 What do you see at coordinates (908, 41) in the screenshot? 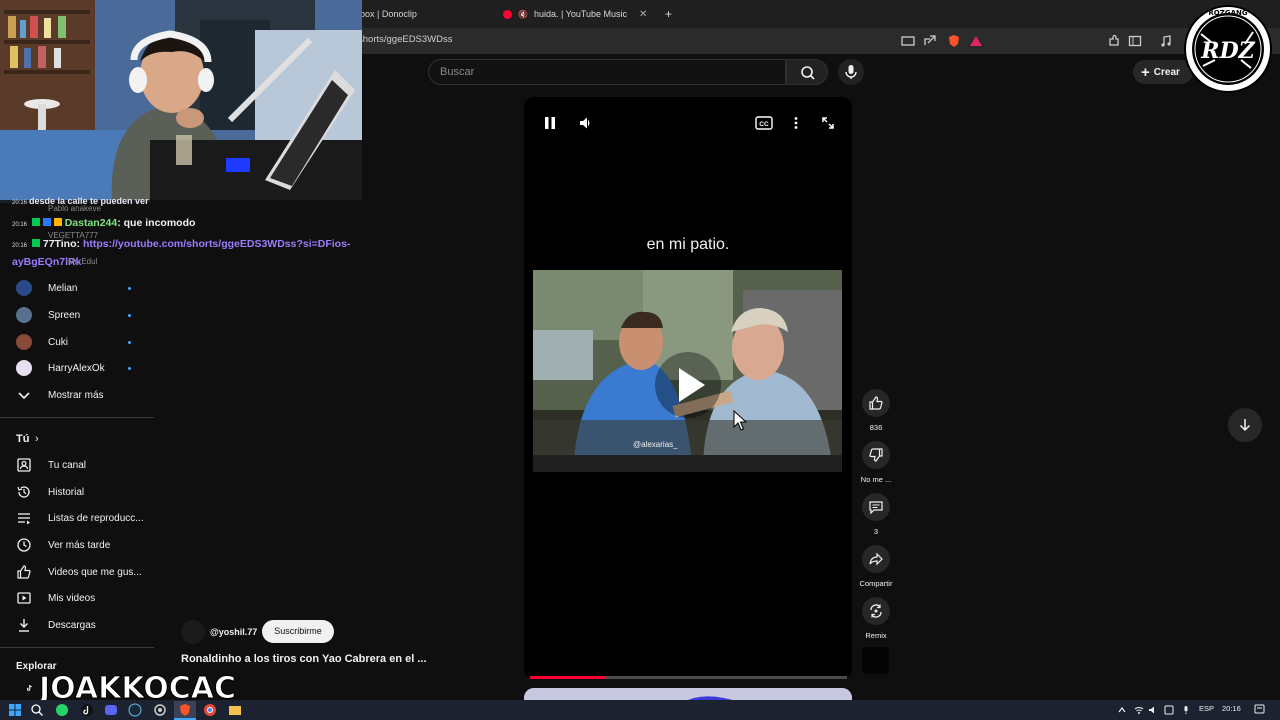
I see `cast-icon` at bounding box center [908, 41].